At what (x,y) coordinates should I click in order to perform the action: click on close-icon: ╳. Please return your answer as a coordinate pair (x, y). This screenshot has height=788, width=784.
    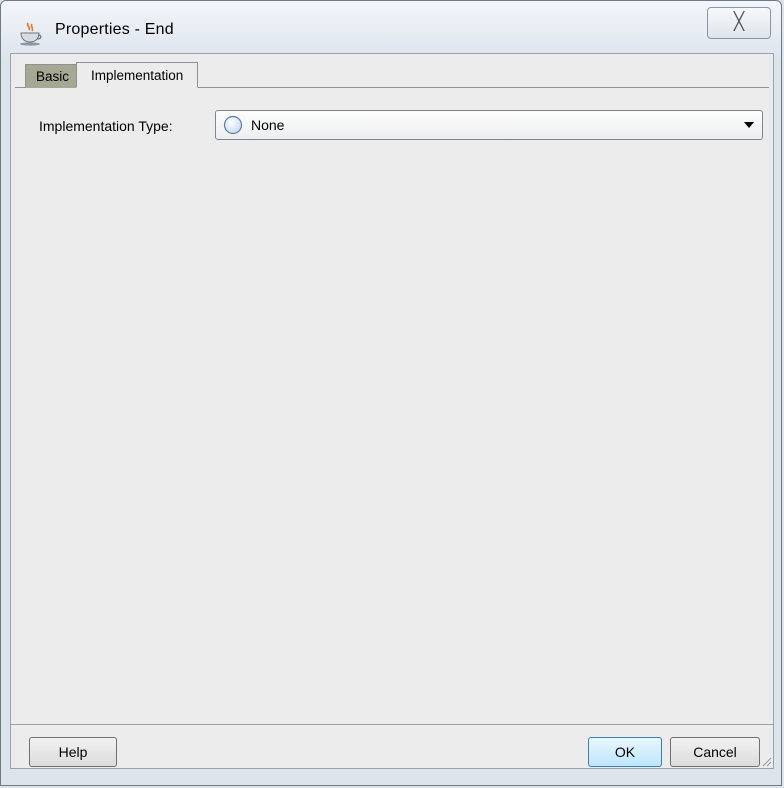
    Looking at the image, I should click on (739, 22).